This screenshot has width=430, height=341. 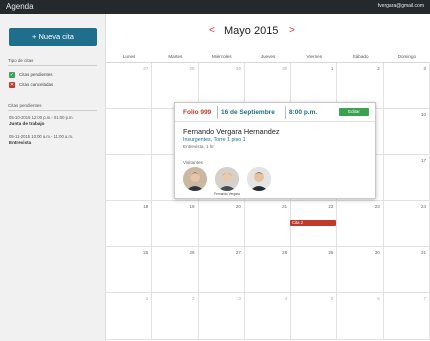 I want to click on day-cell: 30, so click(x=360, y=270).